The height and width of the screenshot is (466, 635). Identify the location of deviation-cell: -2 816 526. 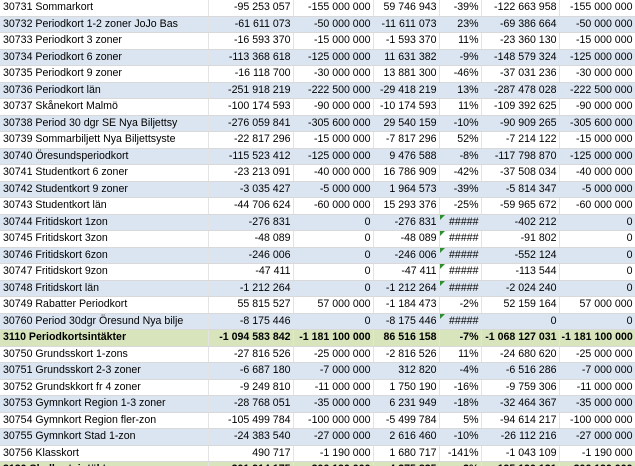
(406, 354).